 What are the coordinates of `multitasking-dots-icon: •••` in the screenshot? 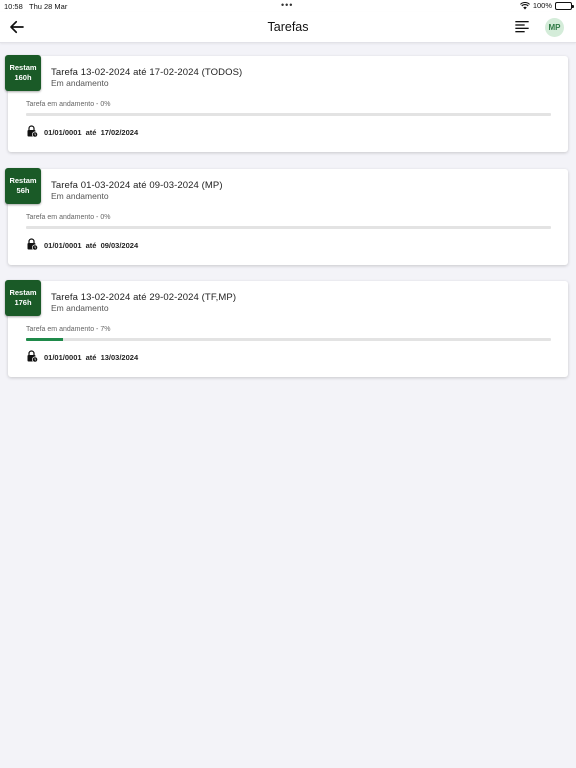 It's located at (287, 5).